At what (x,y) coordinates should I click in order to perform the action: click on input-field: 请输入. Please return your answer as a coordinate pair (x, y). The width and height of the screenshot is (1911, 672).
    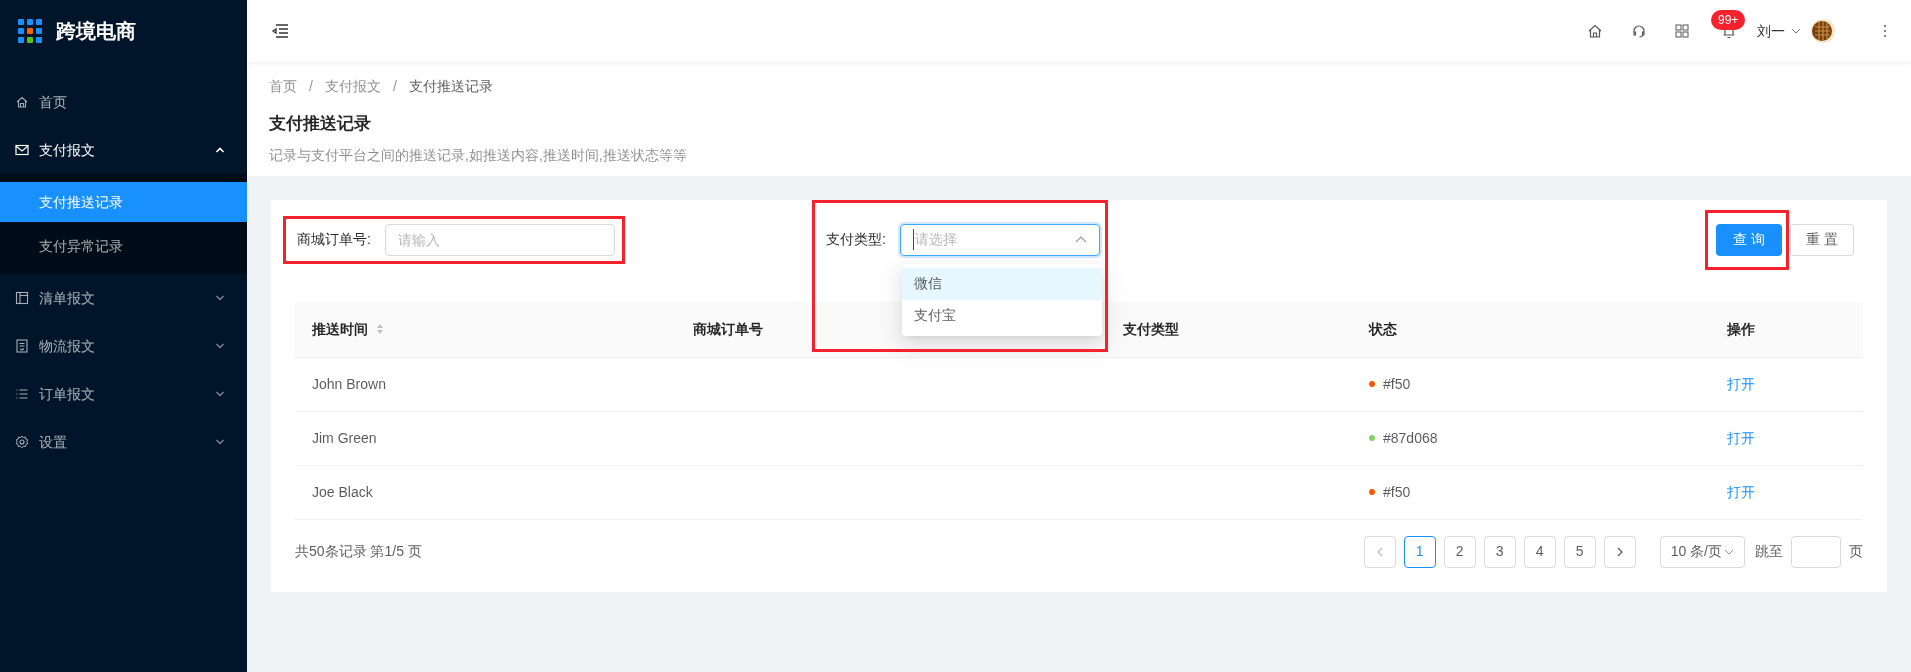
    Looking at the image, I should click on (499, 239).